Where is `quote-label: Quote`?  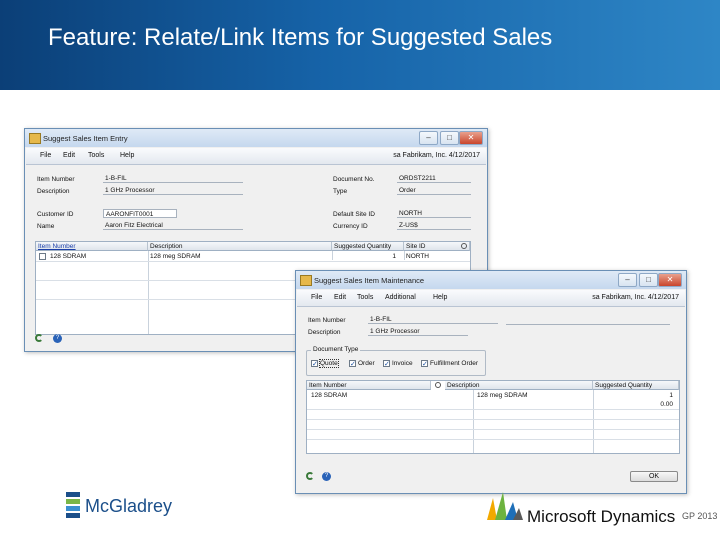 quote-label: Quote is located at coordinates (329, 363).